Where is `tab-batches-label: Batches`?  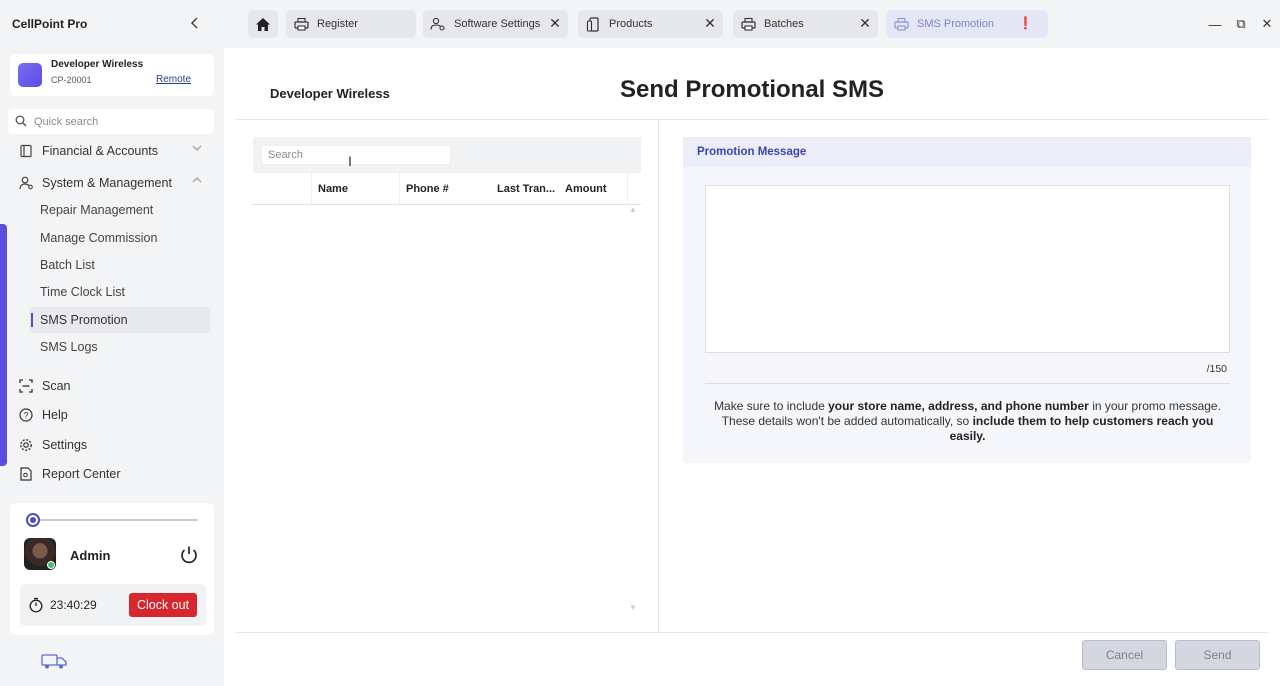
tab-batches-label: Batches is located at coordinates (784, 24).